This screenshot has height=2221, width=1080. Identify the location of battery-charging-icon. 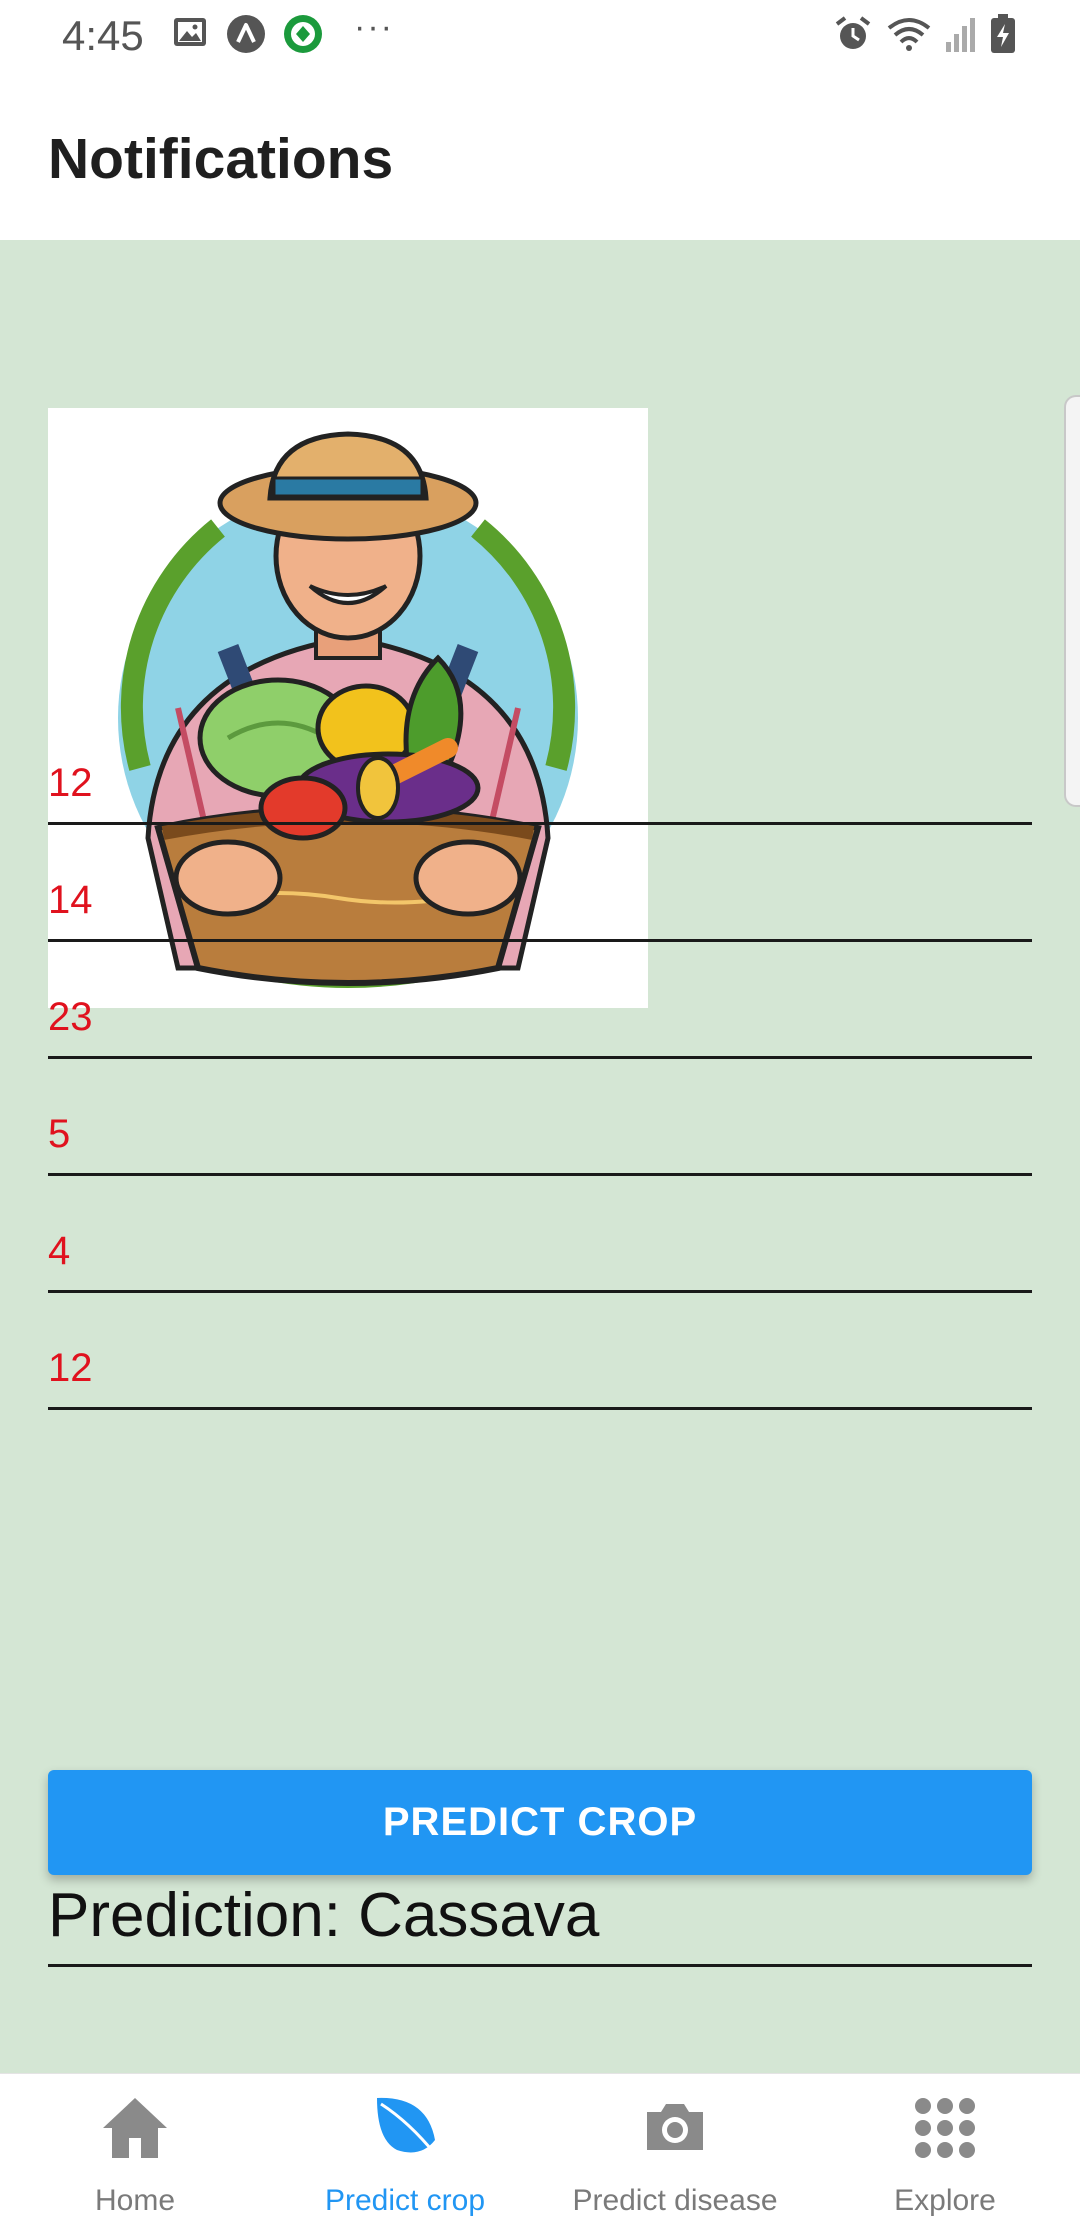
(1003, 33).